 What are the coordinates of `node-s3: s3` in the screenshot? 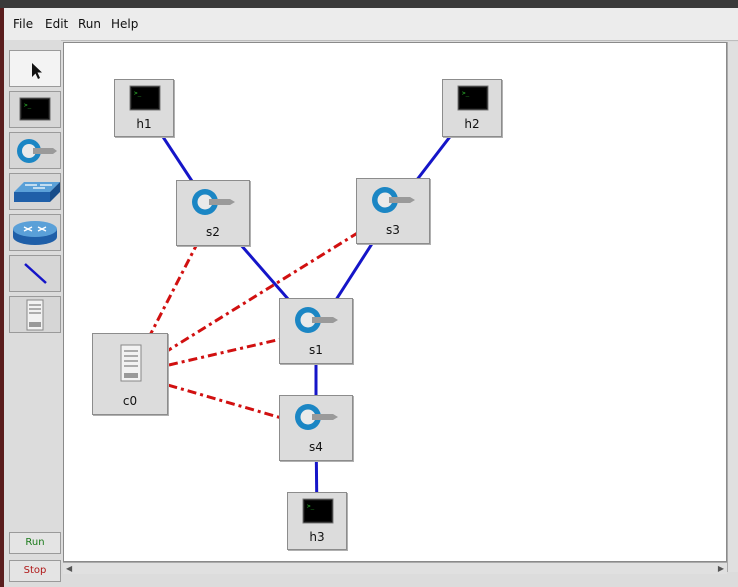 It's located at (393, 211).